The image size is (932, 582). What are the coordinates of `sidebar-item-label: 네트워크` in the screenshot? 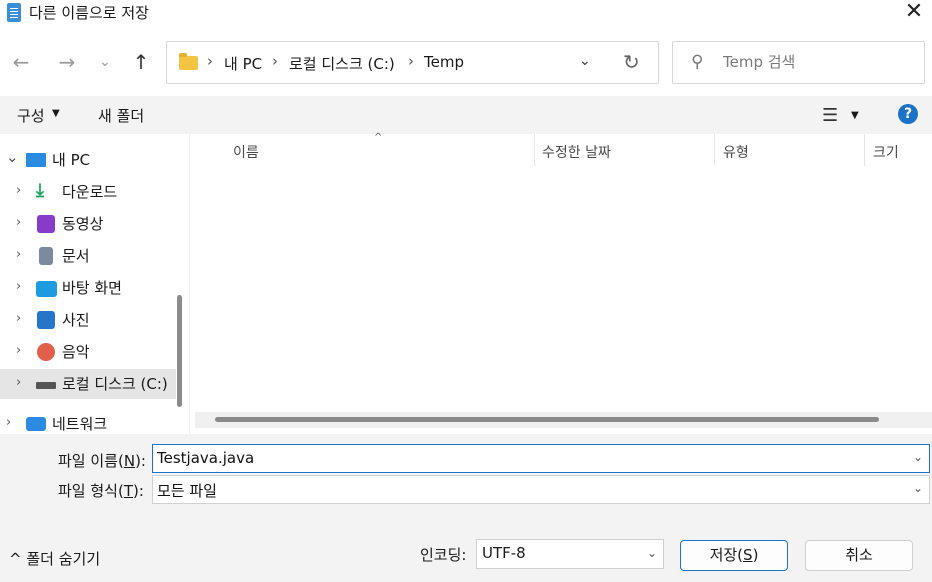 It's located at (80, 424).